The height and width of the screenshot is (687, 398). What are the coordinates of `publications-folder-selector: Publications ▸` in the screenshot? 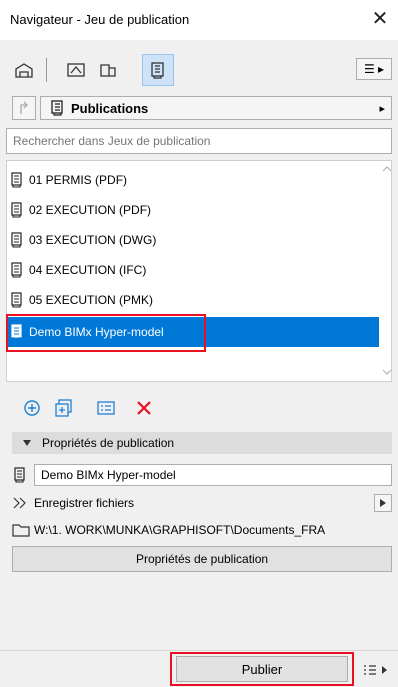 It's located at (216, 108).